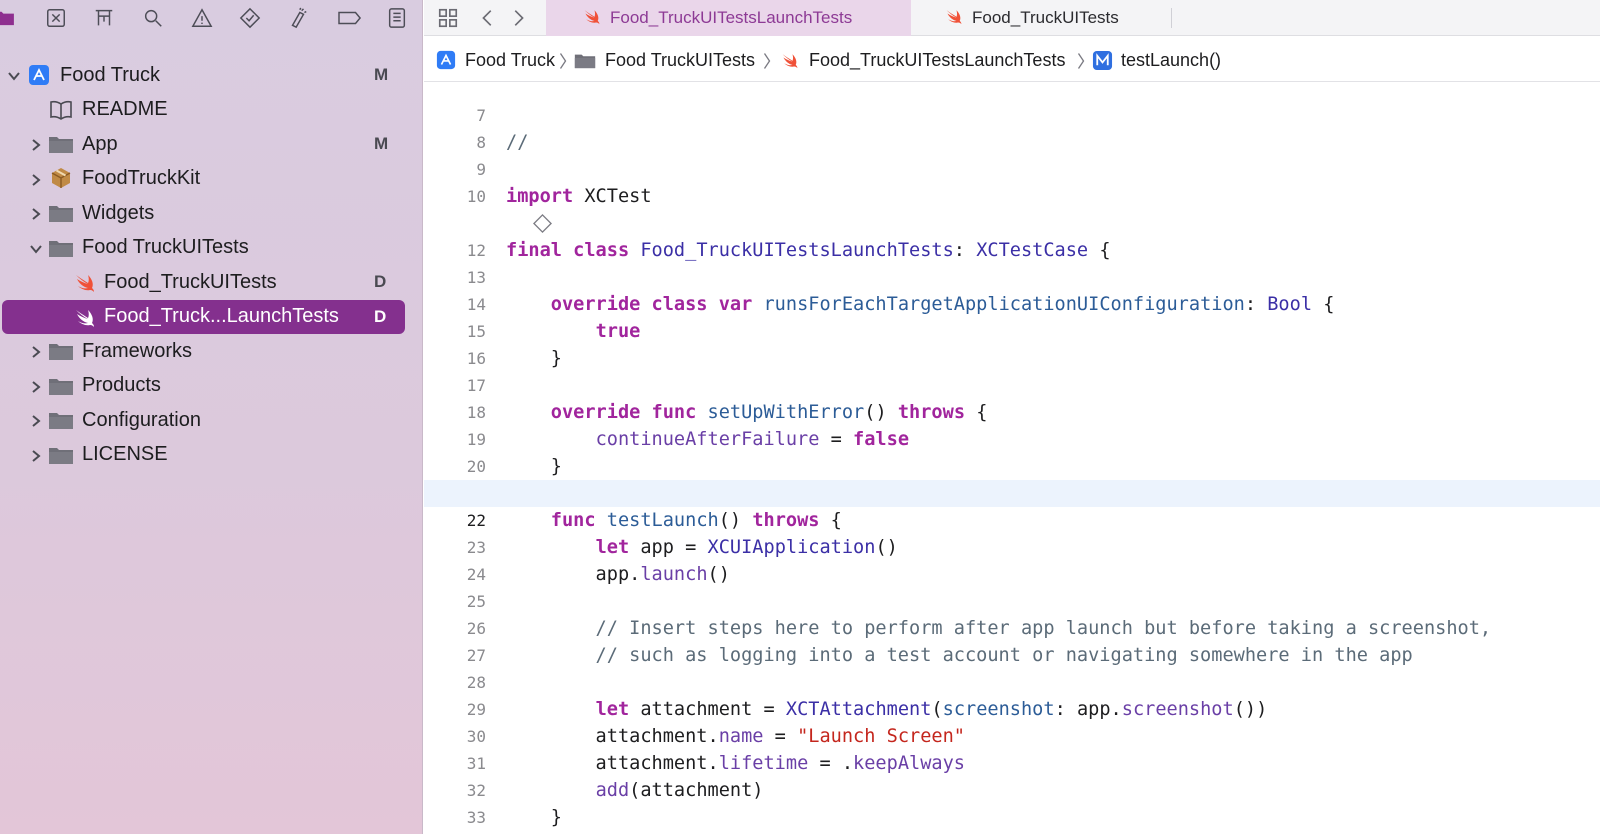 The width and height of the screenshot is (1600, 834). I want to click on test-diamond-icon, so click(250, 18).